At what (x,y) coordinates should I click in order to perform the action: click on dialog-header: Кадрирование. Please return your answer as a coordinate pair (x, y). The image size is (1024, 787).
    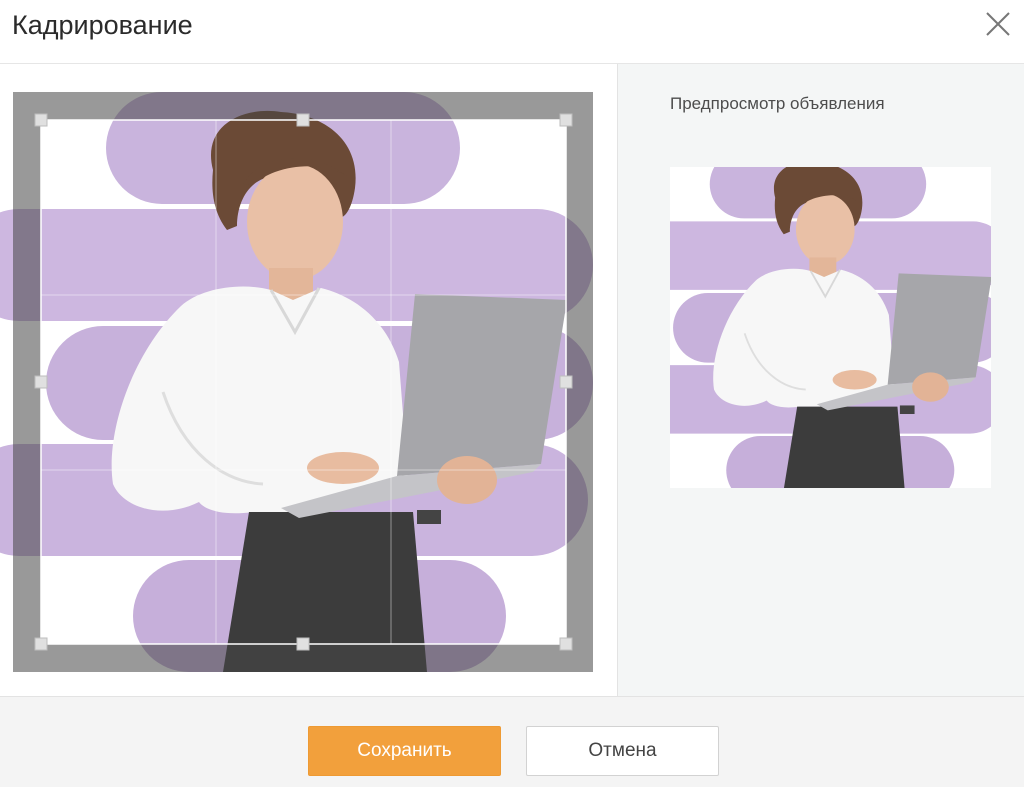
    Looking at the image, I should click on (512, 32).